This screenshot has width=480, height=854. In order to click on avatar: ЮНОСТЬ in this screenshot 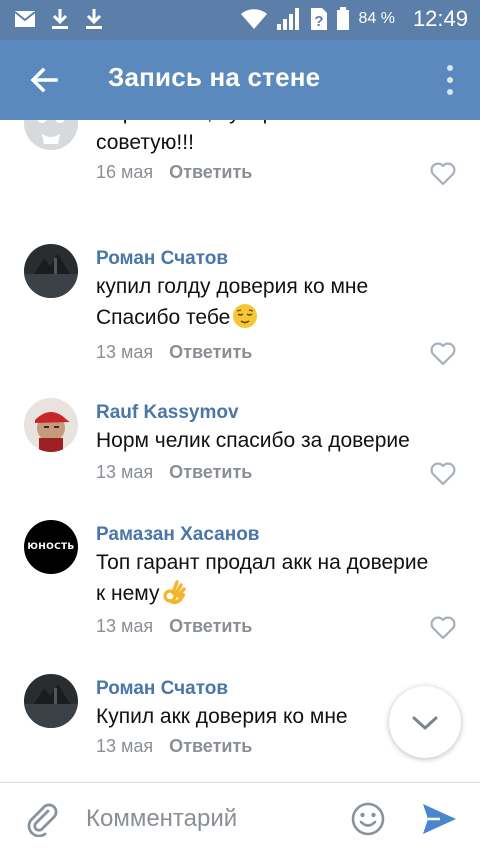, I will do `click(51, 547)`.